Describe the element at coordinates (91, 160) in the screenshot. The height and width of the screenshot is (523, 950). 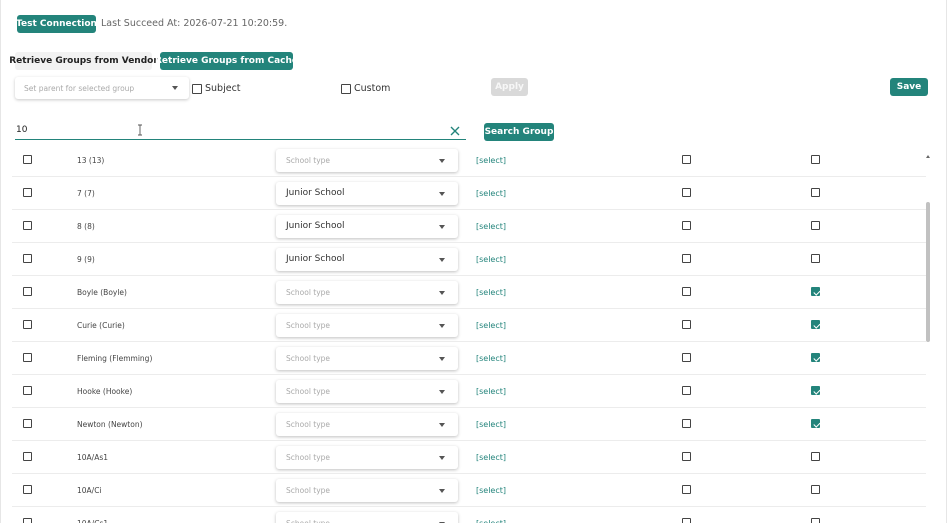
I see `group-name: 13 (13)` at that location.